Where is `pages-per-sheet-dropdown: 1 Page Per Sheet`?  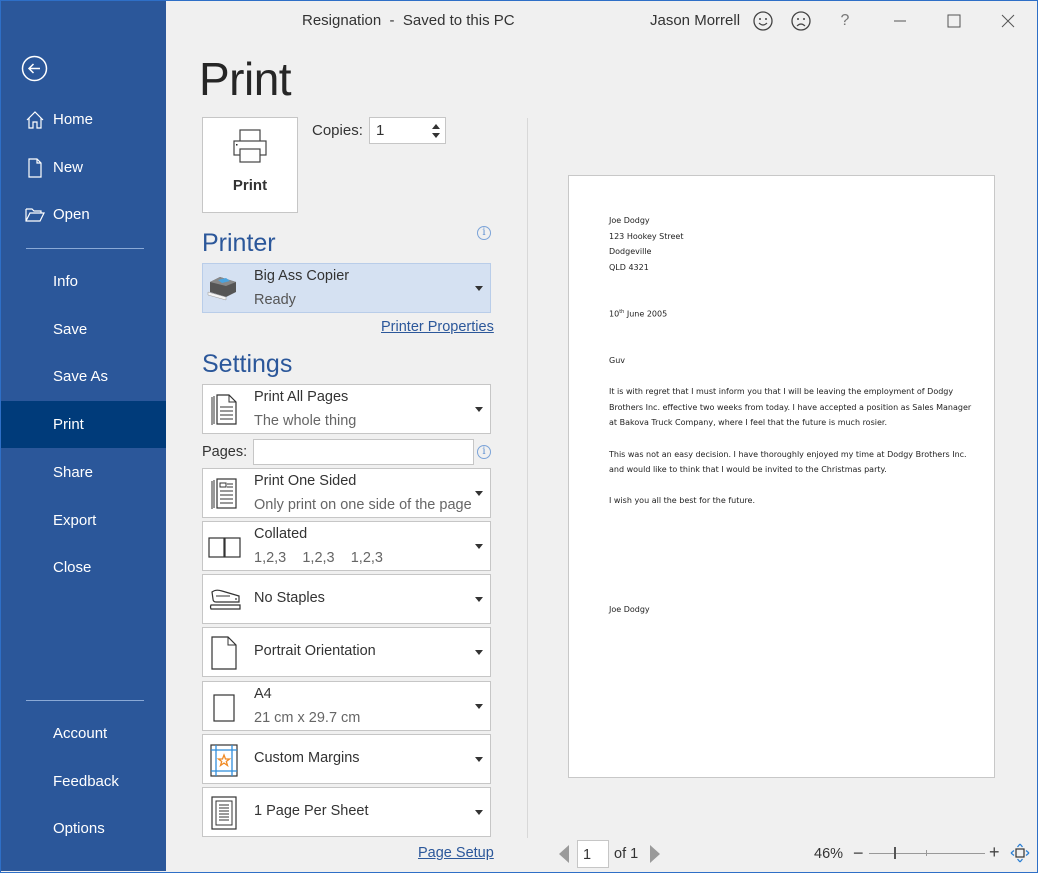 pages-per-sheet-dropdown: 1 Page Per Sheet is located at coordinates (346, 812).